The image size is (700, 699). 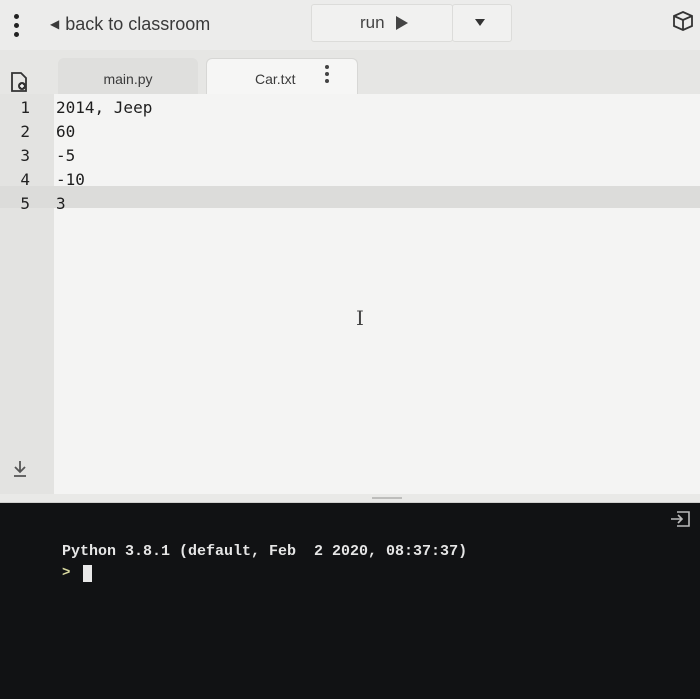 What do you see at coordinates (350, 498) in the screenshot?
I see `panel-resize-handle` at bounding box center [350, 498].